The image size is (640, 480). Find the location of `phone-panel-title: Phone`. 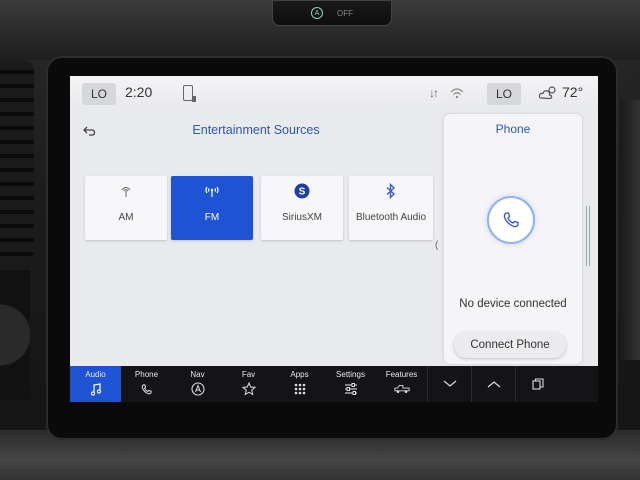

phone-panel-title: Phone is located at coordinates (513, 129).